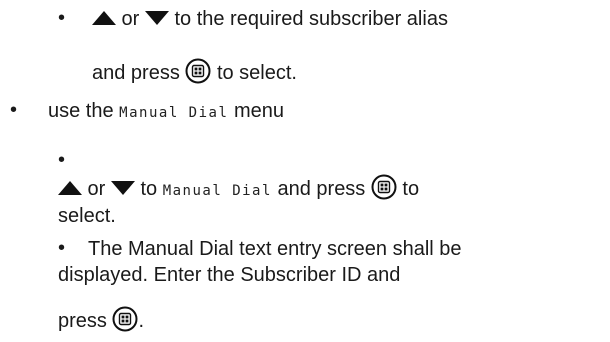 The image size is (610, 342). I want to click on alias-step-line2: and press to select., so click(194, 71).